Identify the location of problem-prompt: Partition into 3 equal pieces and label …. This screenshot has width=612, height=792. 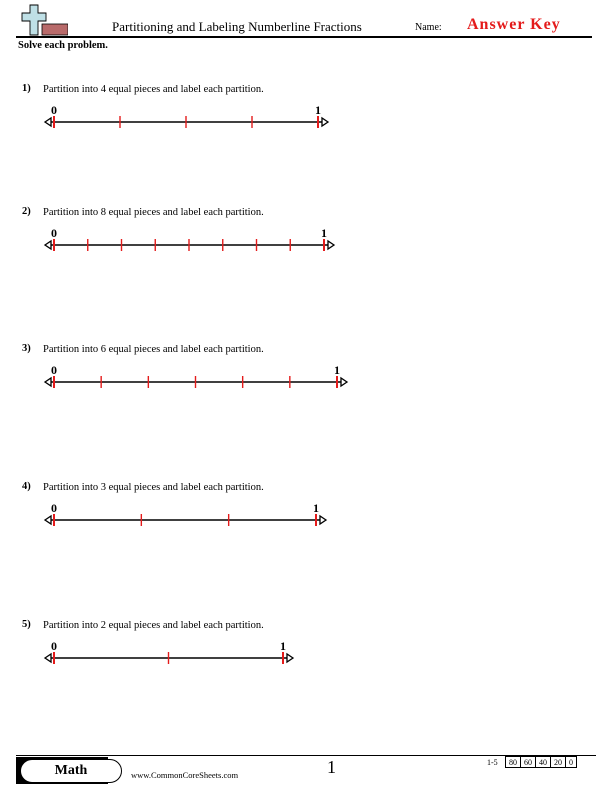
(153, 487).